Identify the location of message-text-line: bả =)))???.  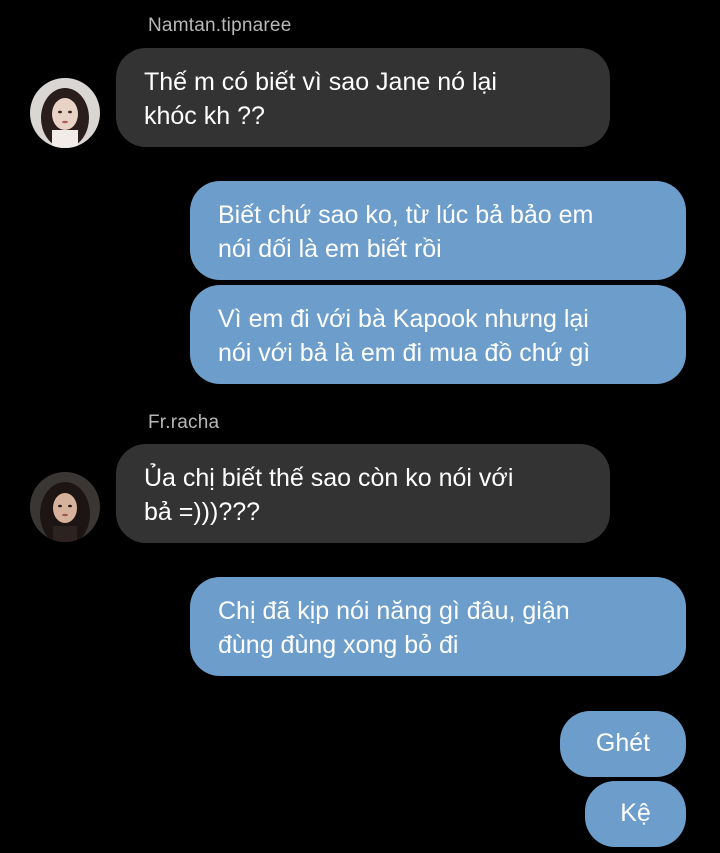
(202, 512).